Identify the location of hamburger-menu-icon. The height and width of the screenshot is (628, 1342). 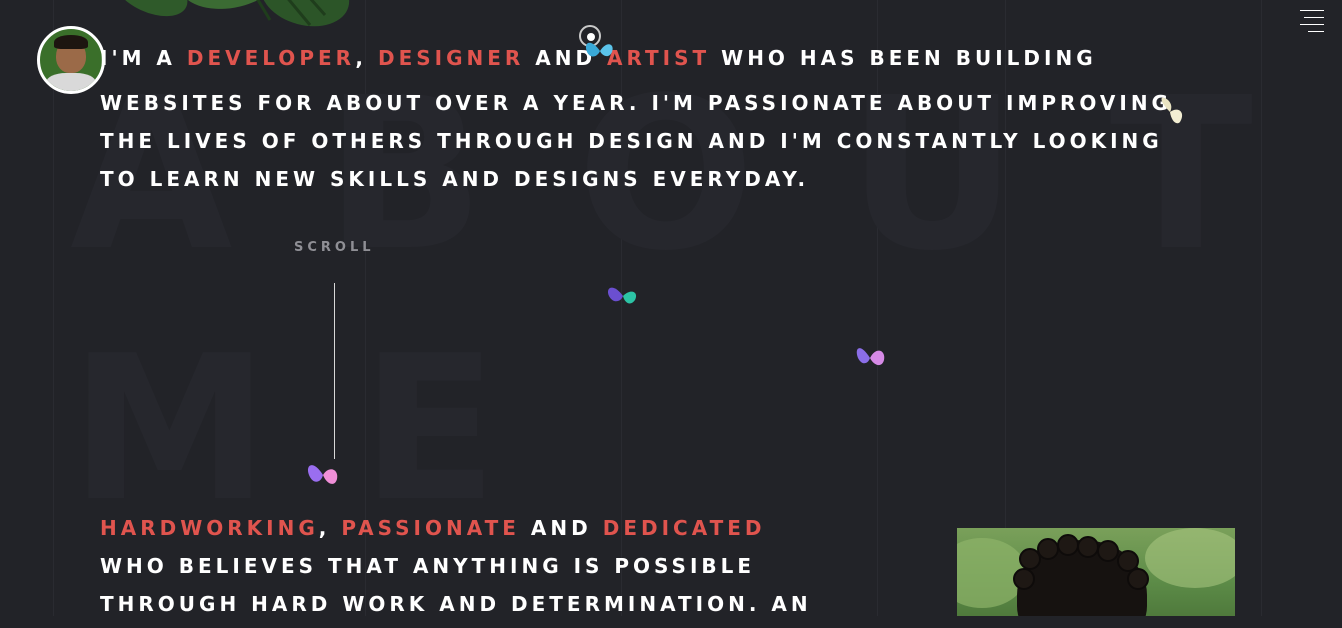
(1311, 21).